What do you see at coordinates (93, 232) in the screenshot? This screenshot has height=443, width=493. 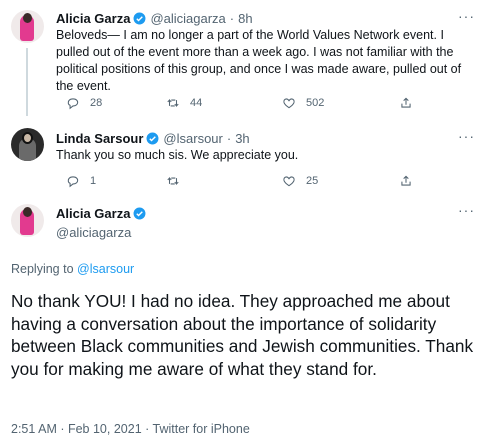 I see `author-handle: @aliciagarza` at bounding box center [93, 232].